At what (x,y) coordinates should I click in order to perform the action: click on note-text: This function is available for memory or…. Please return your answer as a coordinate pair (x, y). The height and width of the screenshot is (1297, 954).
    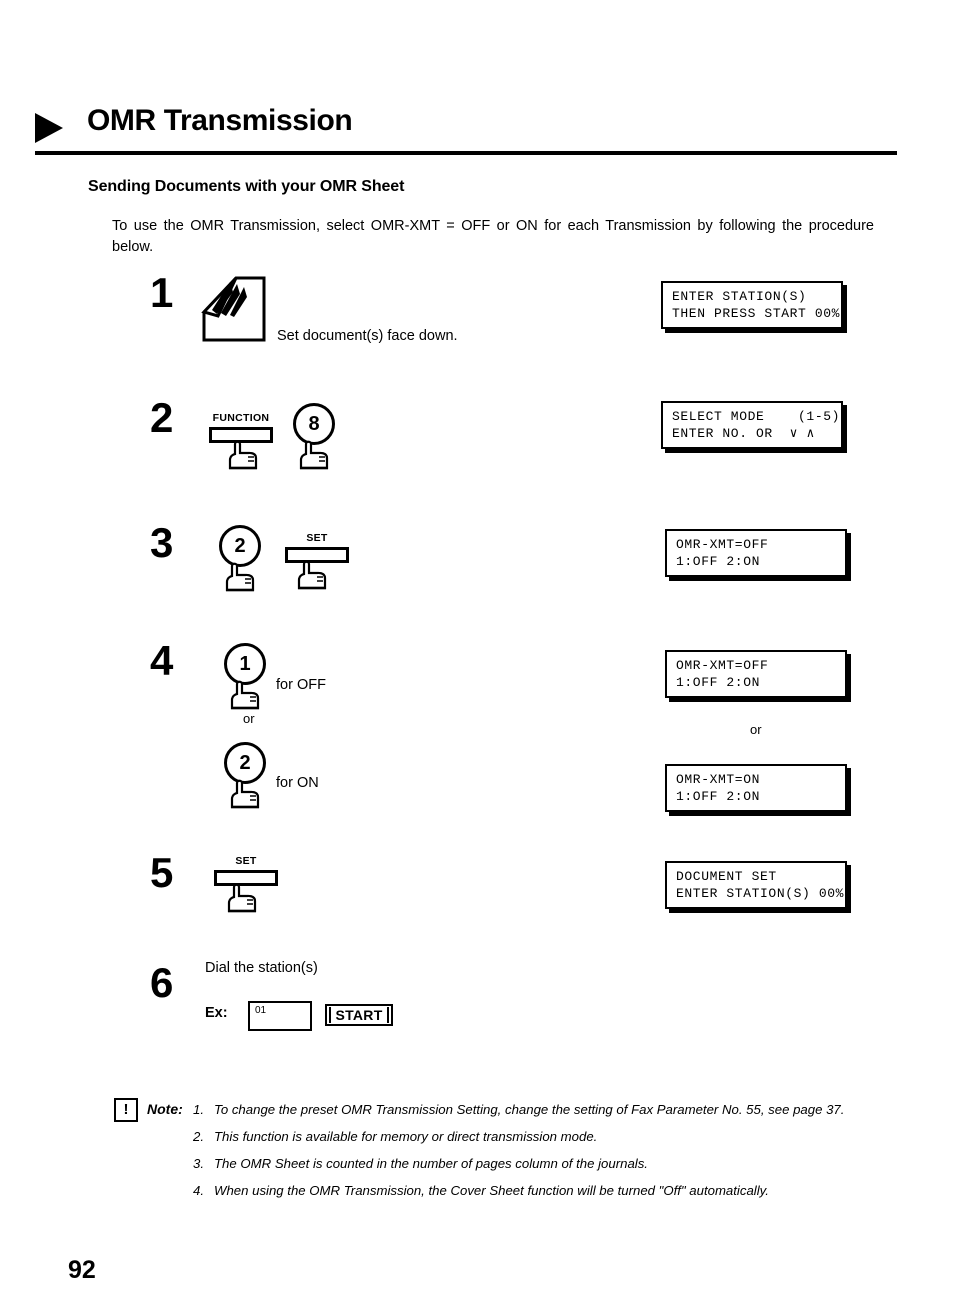
    Looking at the image, I should click on (406, 1136).